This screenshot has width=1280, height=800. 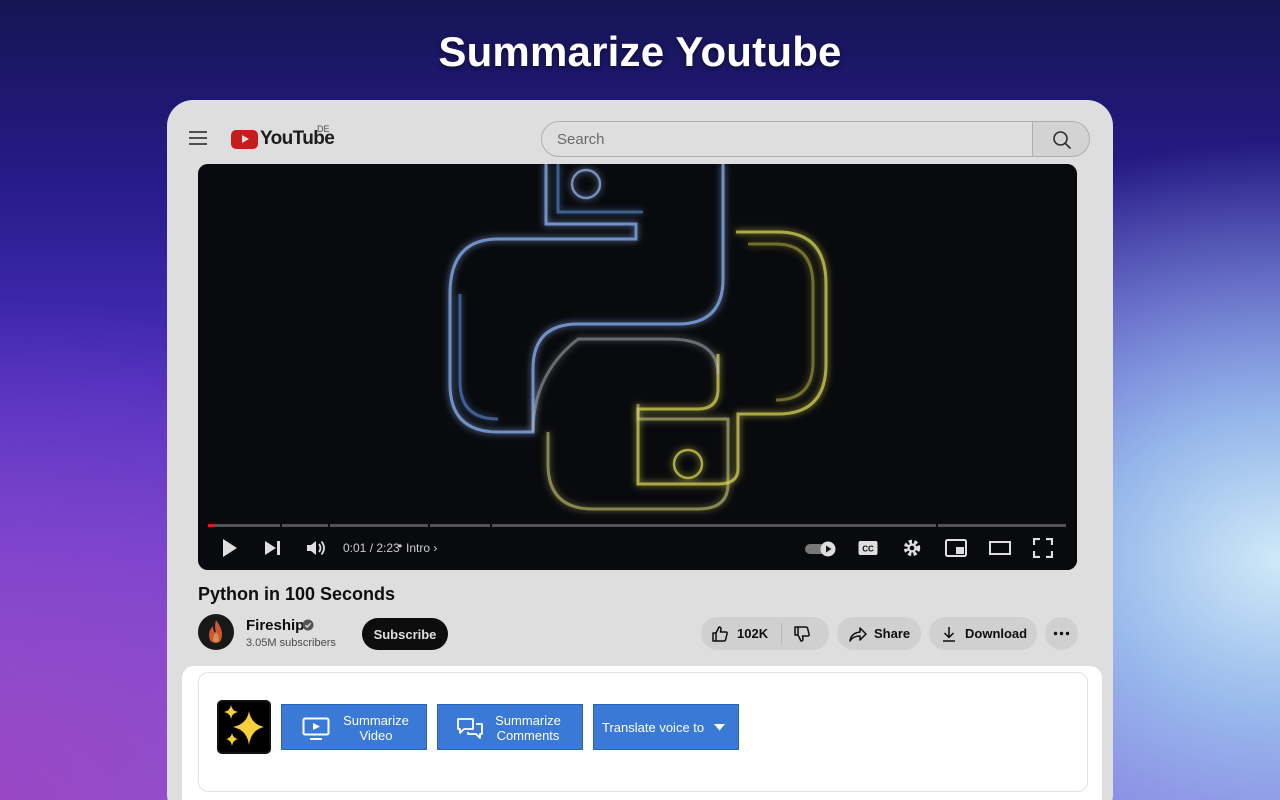 I want to click on share-label: Share, so click(x=892, y=633).